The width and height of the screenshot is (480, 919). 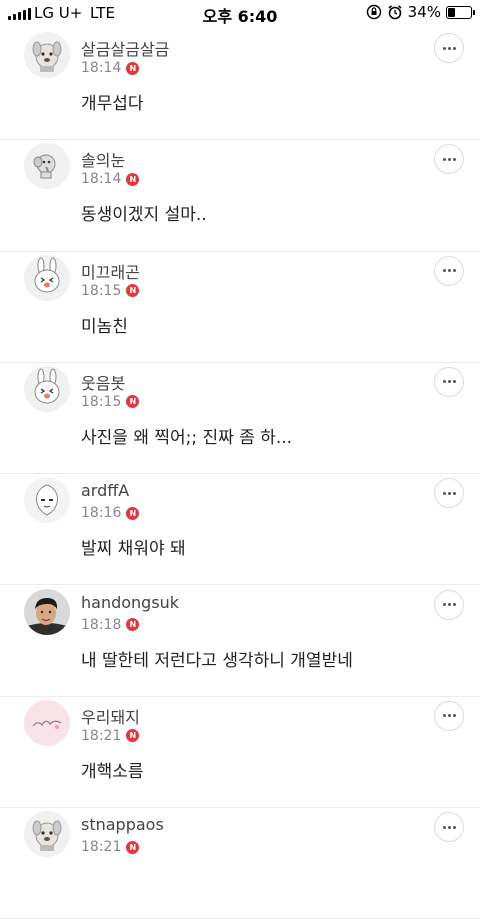 I want to click on comment-item: 살금살금살금 18:14 N 개무섭다, so click(x=240, y=84).